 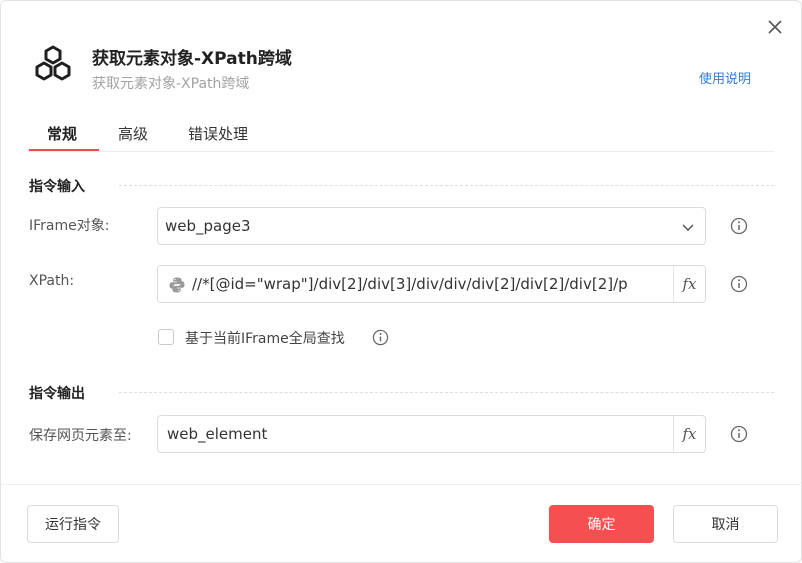 What do you see at coordinates (431, 226) in the screenshot?
I see `iframe-select: web_page3` at bounding box center [431, 226].